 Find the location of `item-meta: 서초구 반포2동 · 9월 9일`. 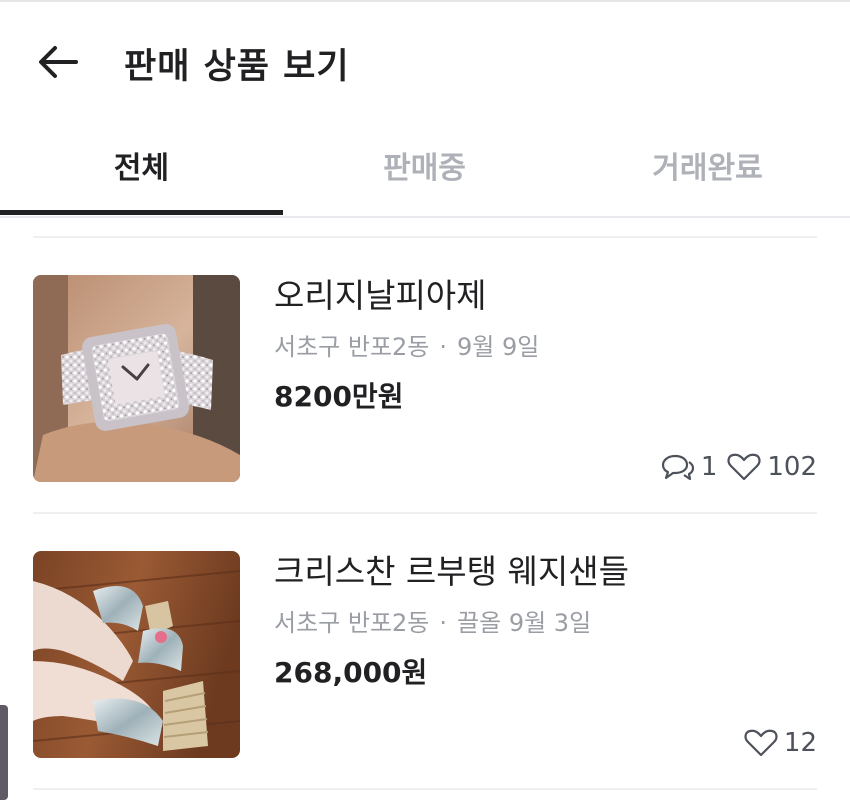

item-meta: 서초구 반포2동 · 9월 9일 is located at coordinates (545, 347).